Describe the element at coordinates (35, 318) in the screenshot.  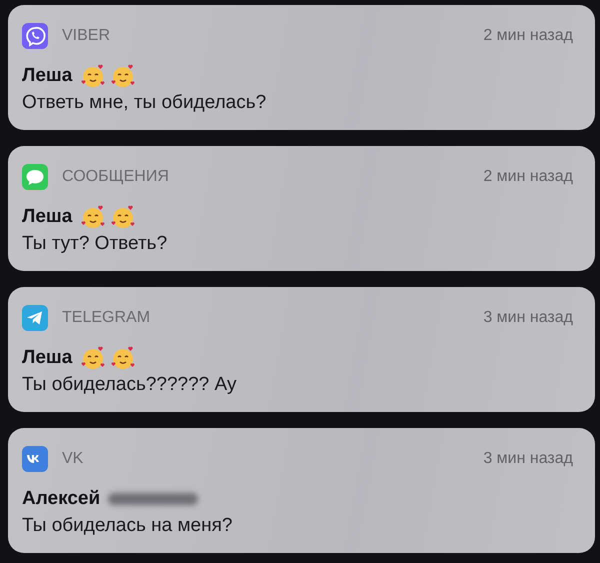
I see `paper-plane-icon` at that location.